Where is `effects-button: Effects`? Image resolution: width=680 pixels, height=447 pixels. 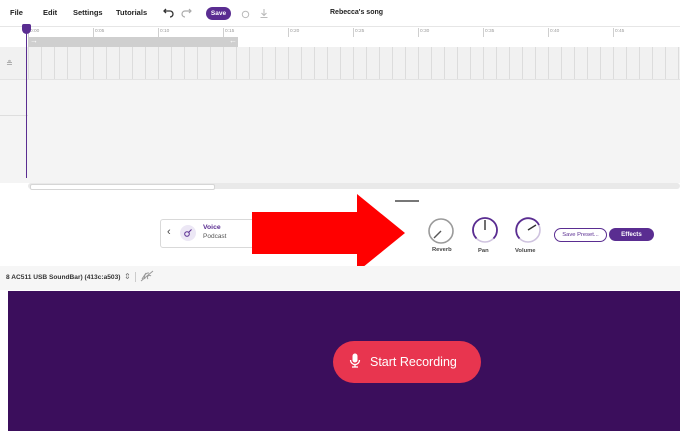
effects-button: Effects is located at coordinates (631, 234).